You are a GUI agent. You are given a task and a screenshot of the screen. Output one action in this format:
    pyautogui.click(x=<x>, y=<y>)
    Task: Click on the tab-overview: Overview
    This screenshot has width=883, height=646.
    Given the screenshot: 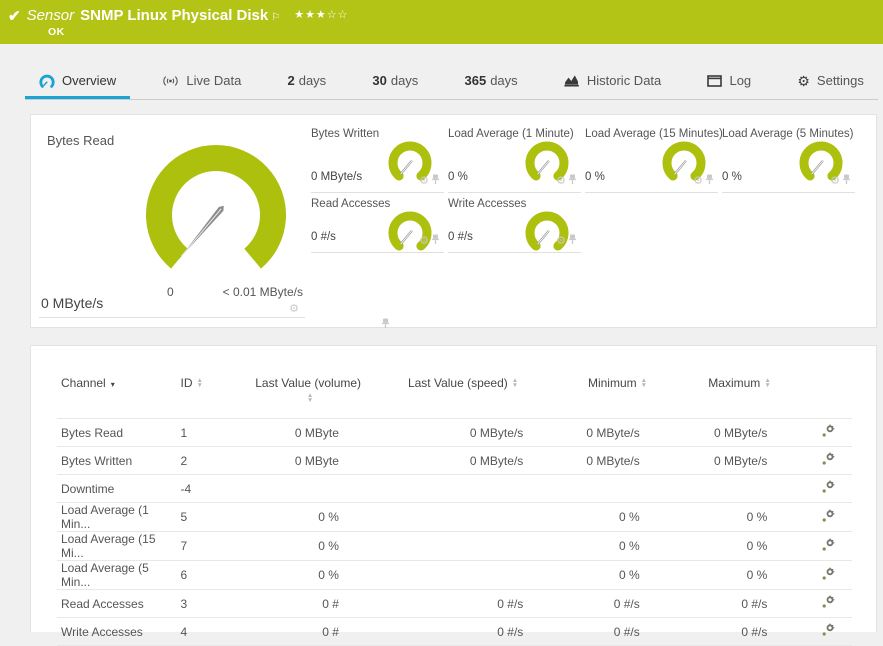 What is the action you would take?
    pyautogui.click(x=78, y=80)
    